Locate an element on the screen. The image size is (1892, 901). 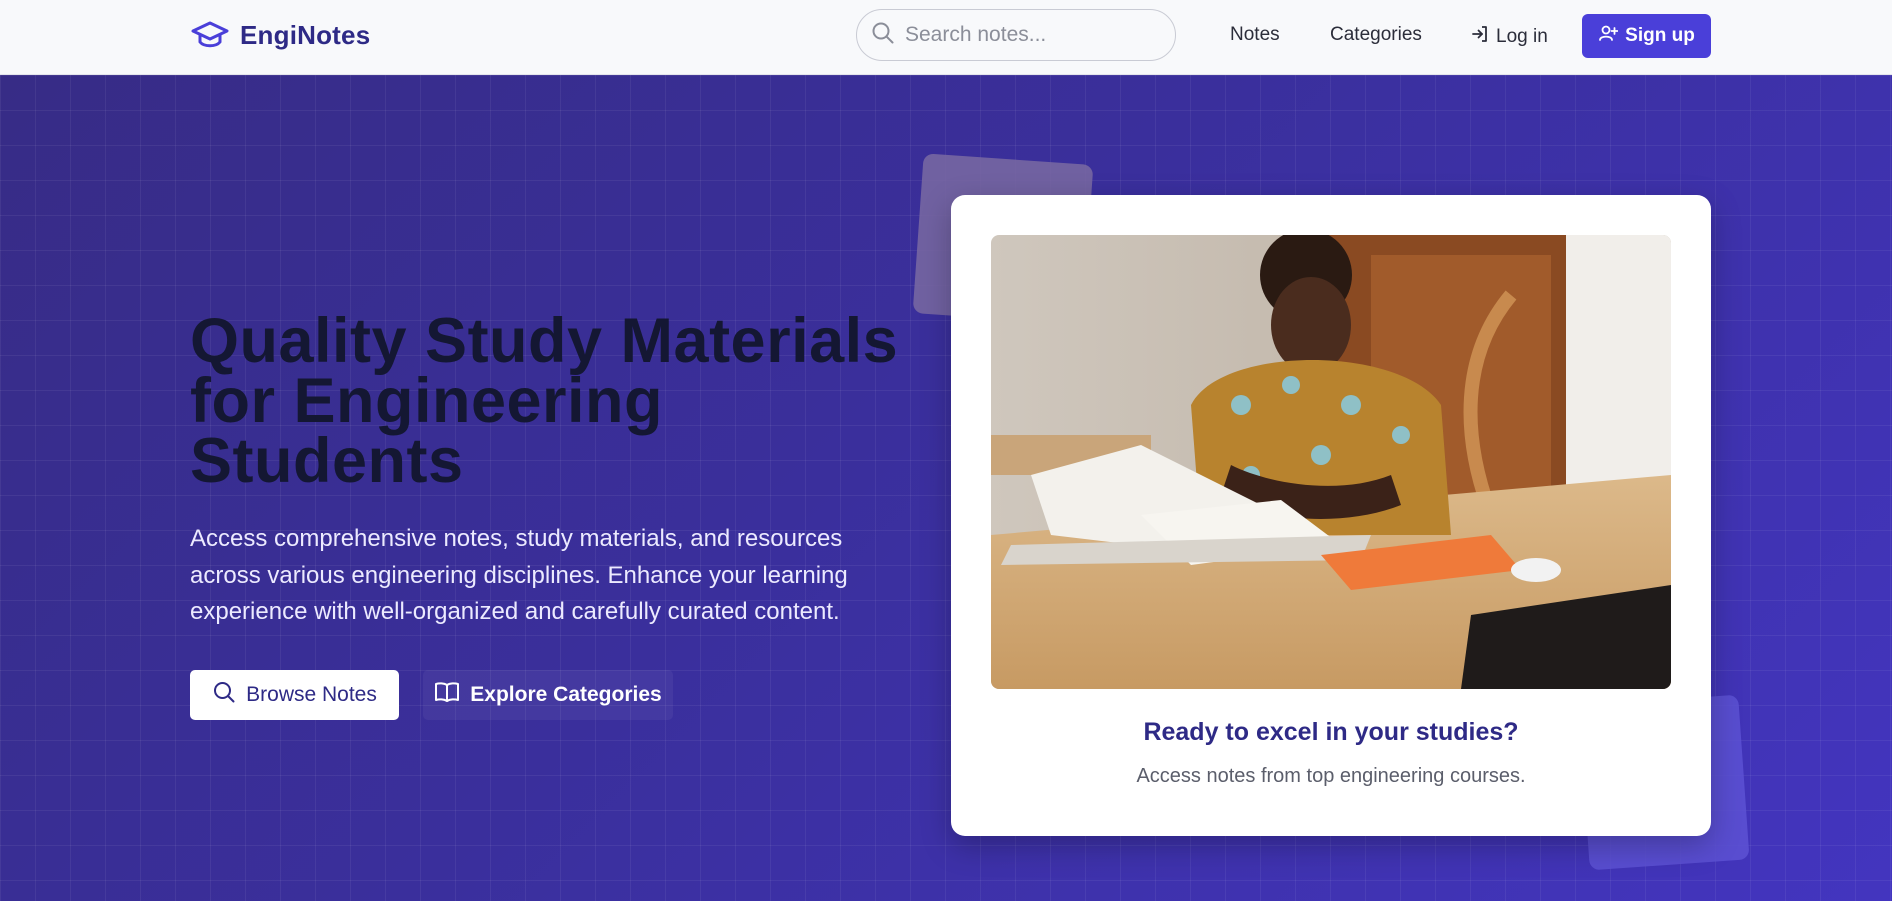
brand-logo: EngiNotes is located at coordinates (280, 35).